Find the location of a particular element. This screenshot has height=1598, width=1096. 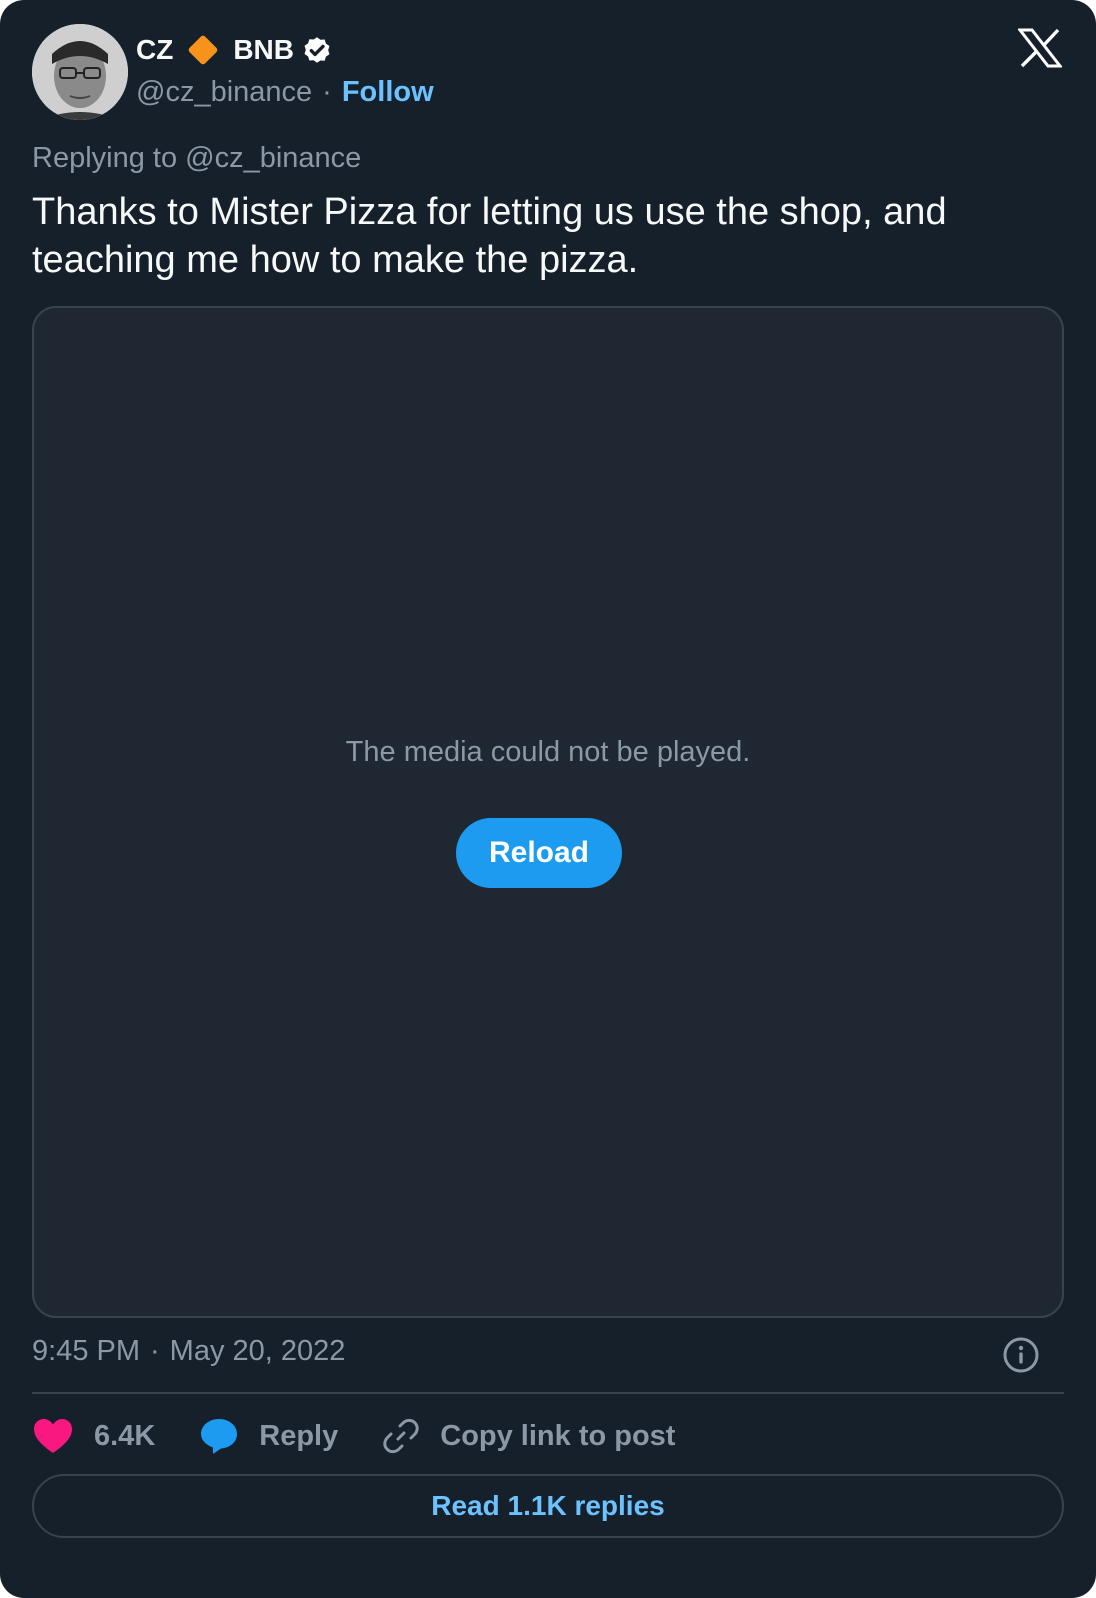

reply-bubble-icon is located at coordinates (219, 1436).